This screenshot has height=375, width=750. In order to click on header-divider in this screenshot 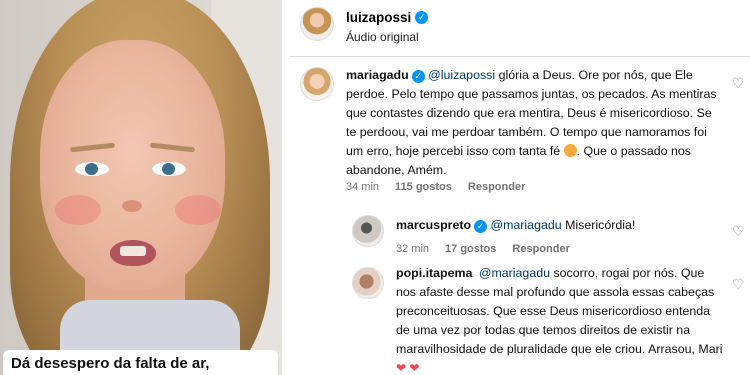, I will do `click(520, 56)`.